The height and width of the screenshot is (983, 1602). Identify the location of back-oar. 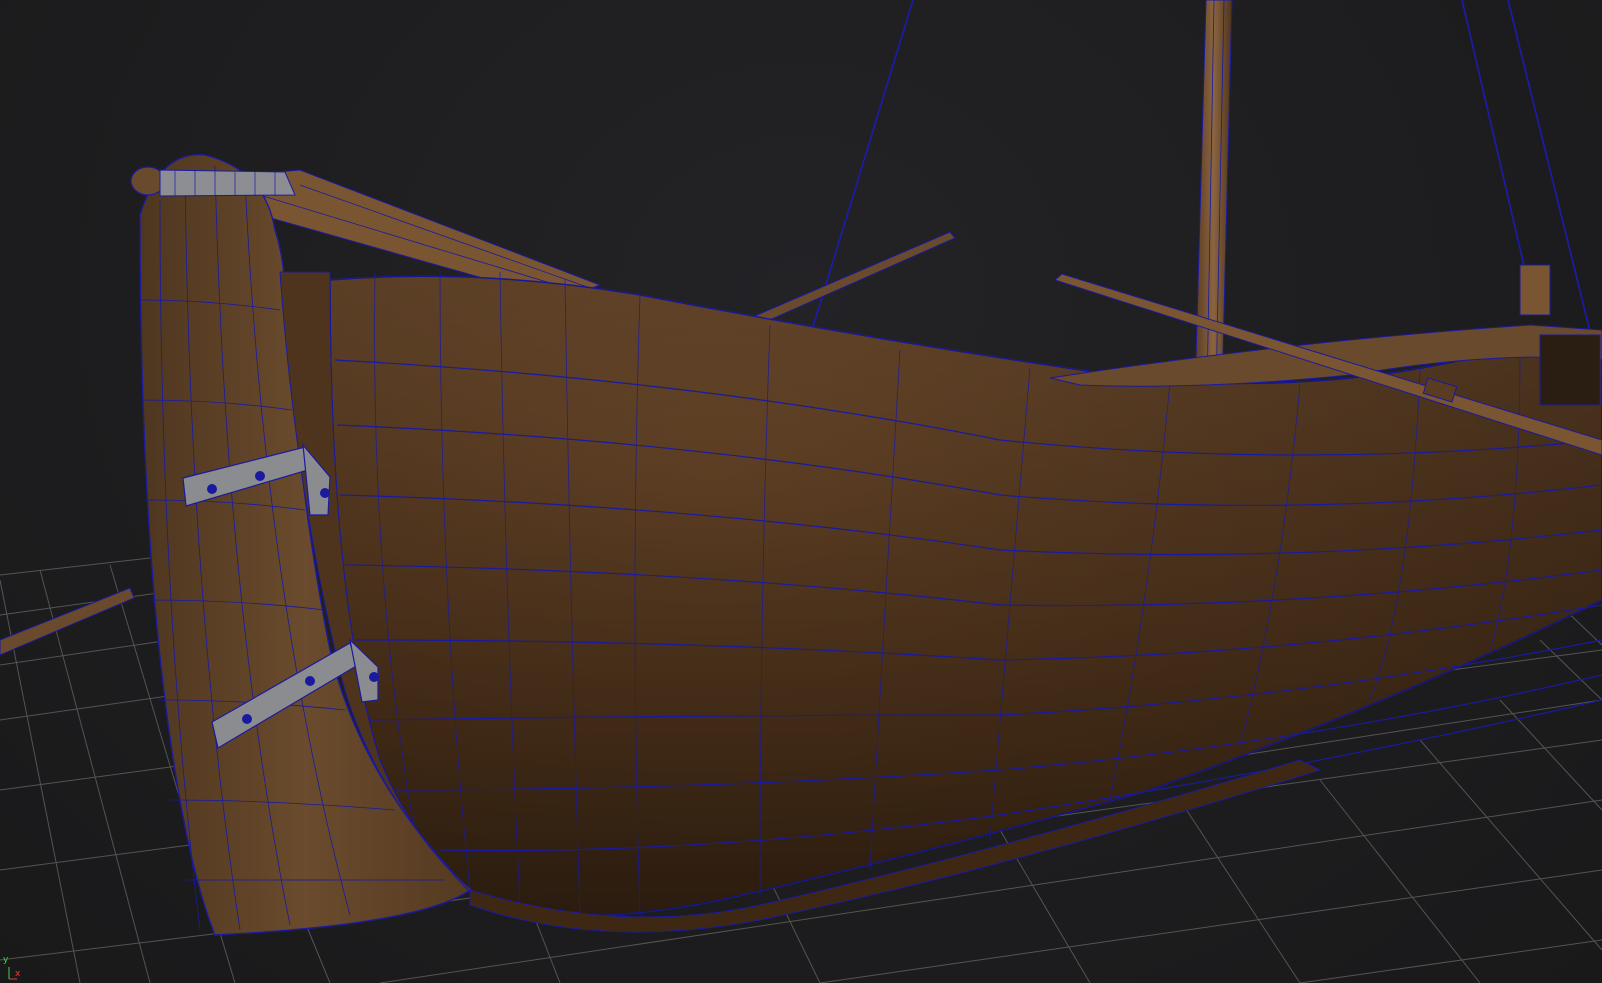
(852, 279).